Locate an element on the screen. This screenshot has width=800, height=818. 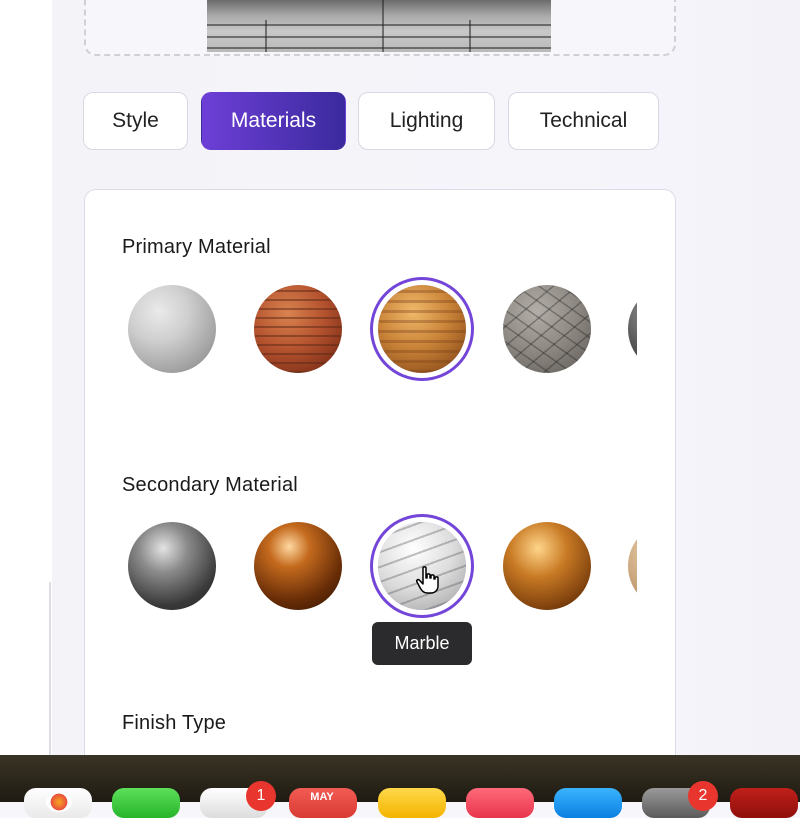
swatch-copper is located at coordinates (298, 566).